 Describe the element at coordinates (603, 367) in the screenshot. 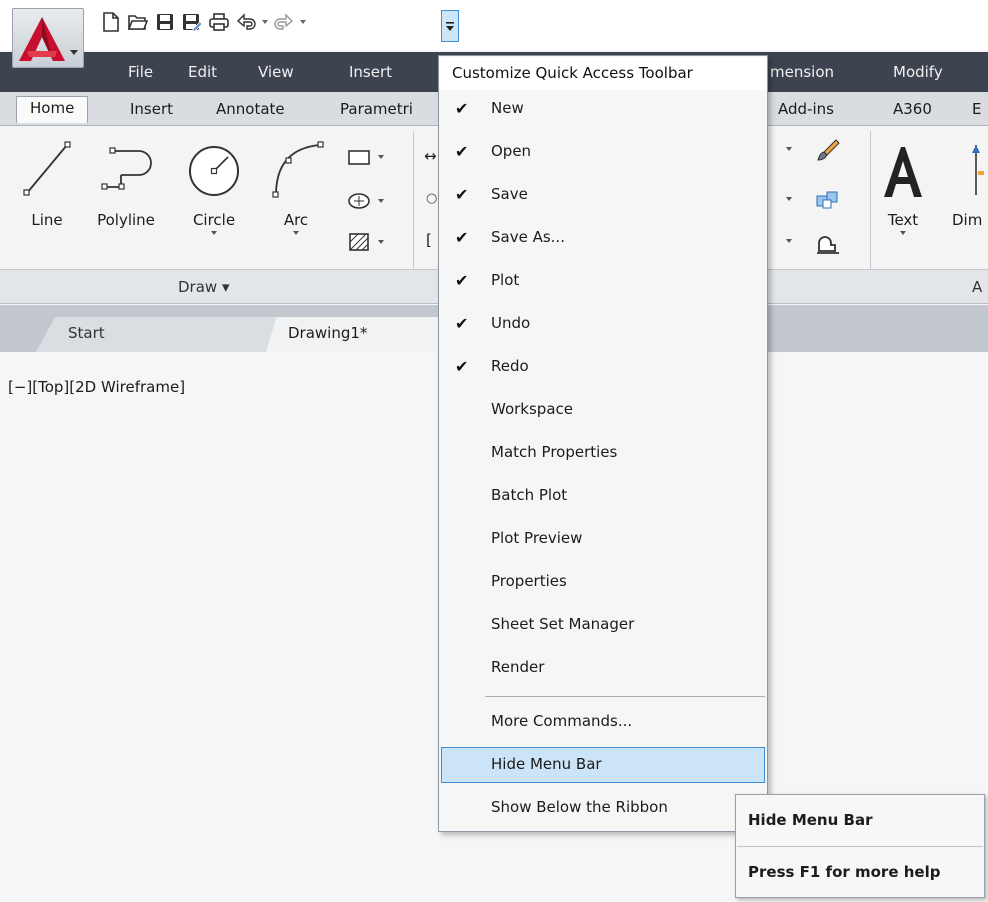

I see `menu-item-redo: ✔ Redo` at that location.